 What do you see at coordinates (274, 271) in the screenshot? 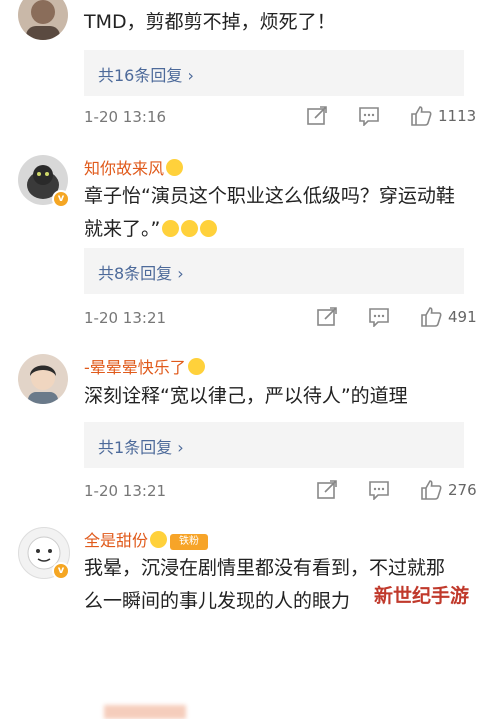
I see `reply-box: 共8条回复 ›` at bounding box center [274, 271].